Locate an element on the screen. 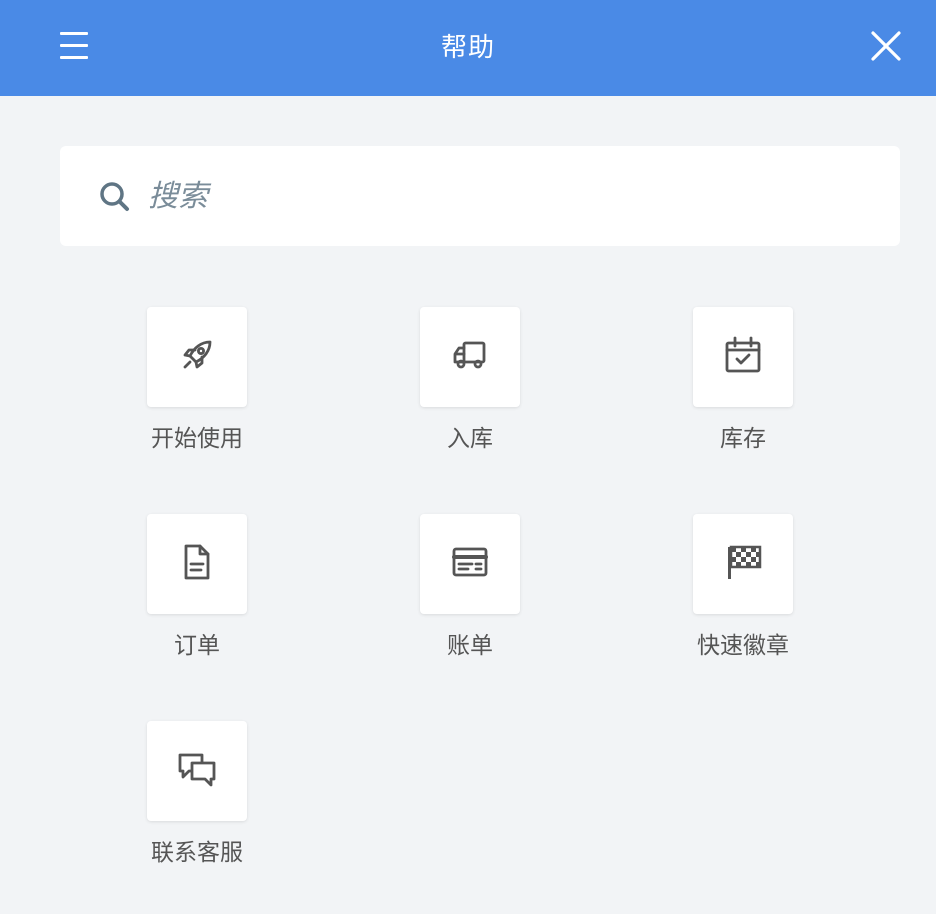 The height and width of the screenshot is (914, 936). truck-icon is located at coordinates (470, 357).